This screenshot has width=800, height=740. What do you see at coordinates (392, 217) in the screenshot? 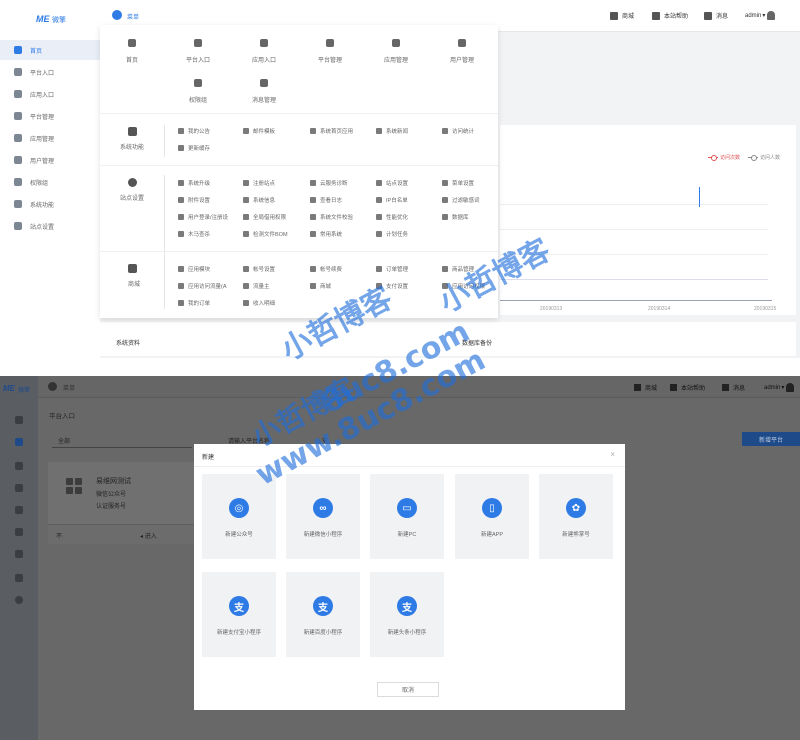
I see `menu-item: 性能优化` at bounding box center [392, 217].